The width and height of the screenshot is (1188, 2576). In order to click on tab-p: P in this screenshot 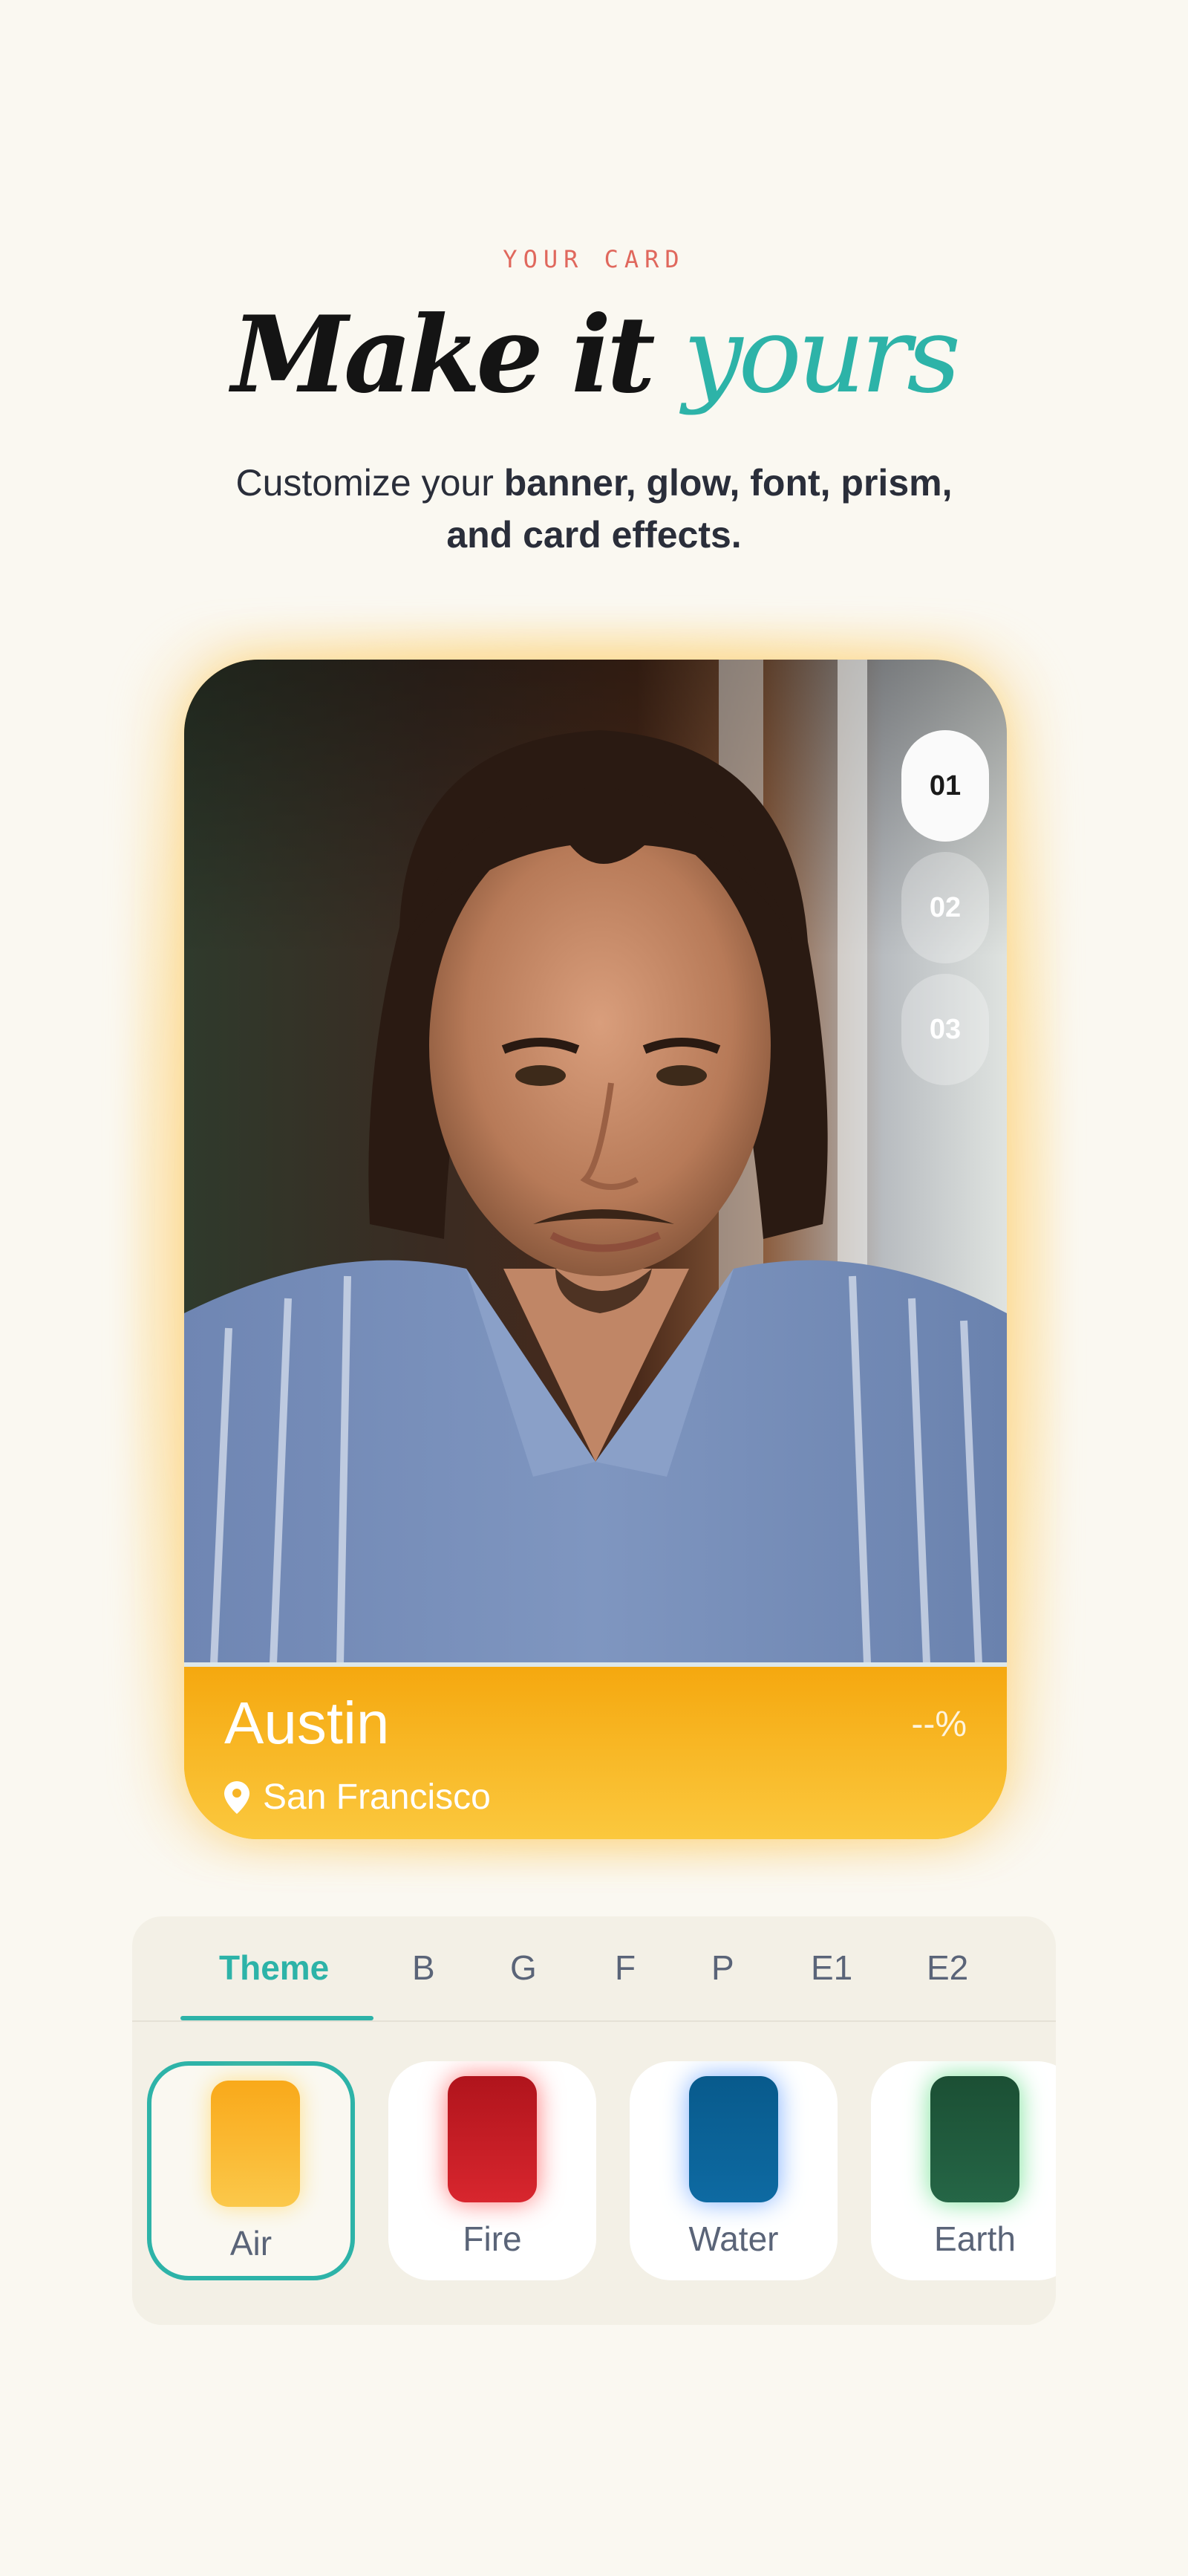, I will do `click(723, 1968)`.